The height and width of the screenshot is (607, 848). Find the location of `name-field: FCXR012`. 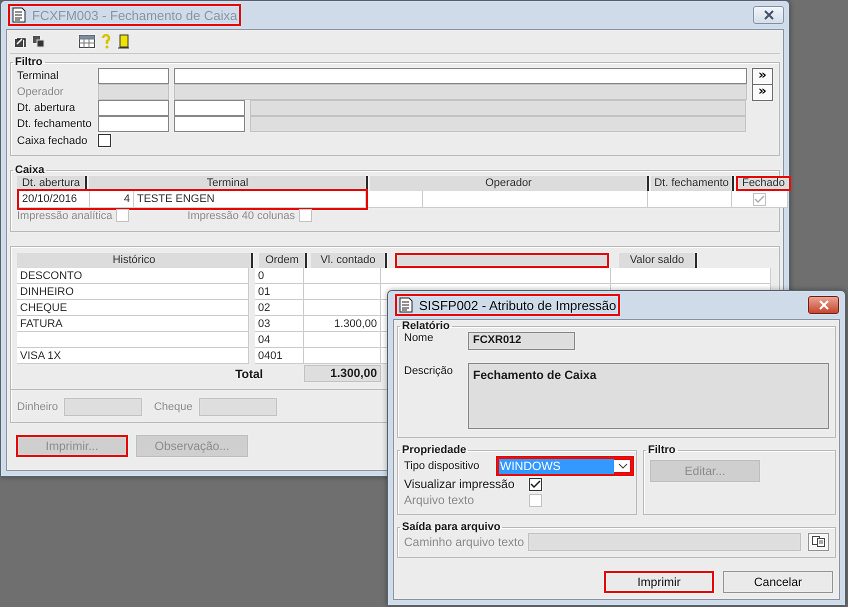

name-field: FCXR012 is located at coordinates (521, 341).